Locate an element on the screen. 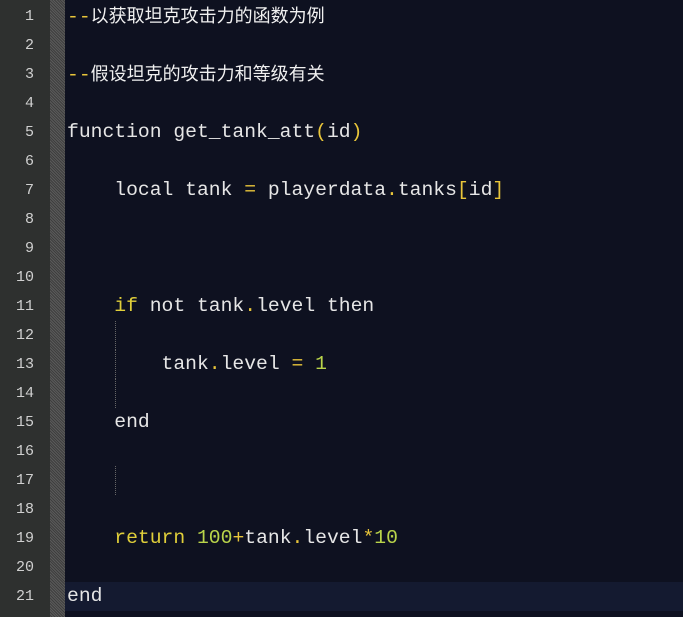 Image resolution: width=683 pixels, height=617 pixels. code-line: 1 --以获取坦克攻击力的函数为例 is located at coordinates (341, 16).